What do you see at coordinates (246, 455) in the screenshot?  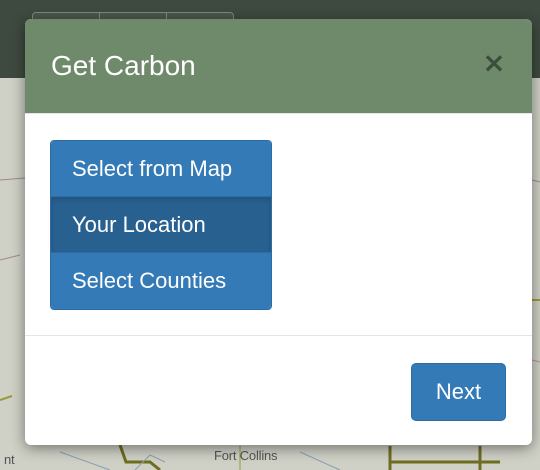 I see `map-label-fort-collins: Fort Collins` at bounding box center [246, 455].